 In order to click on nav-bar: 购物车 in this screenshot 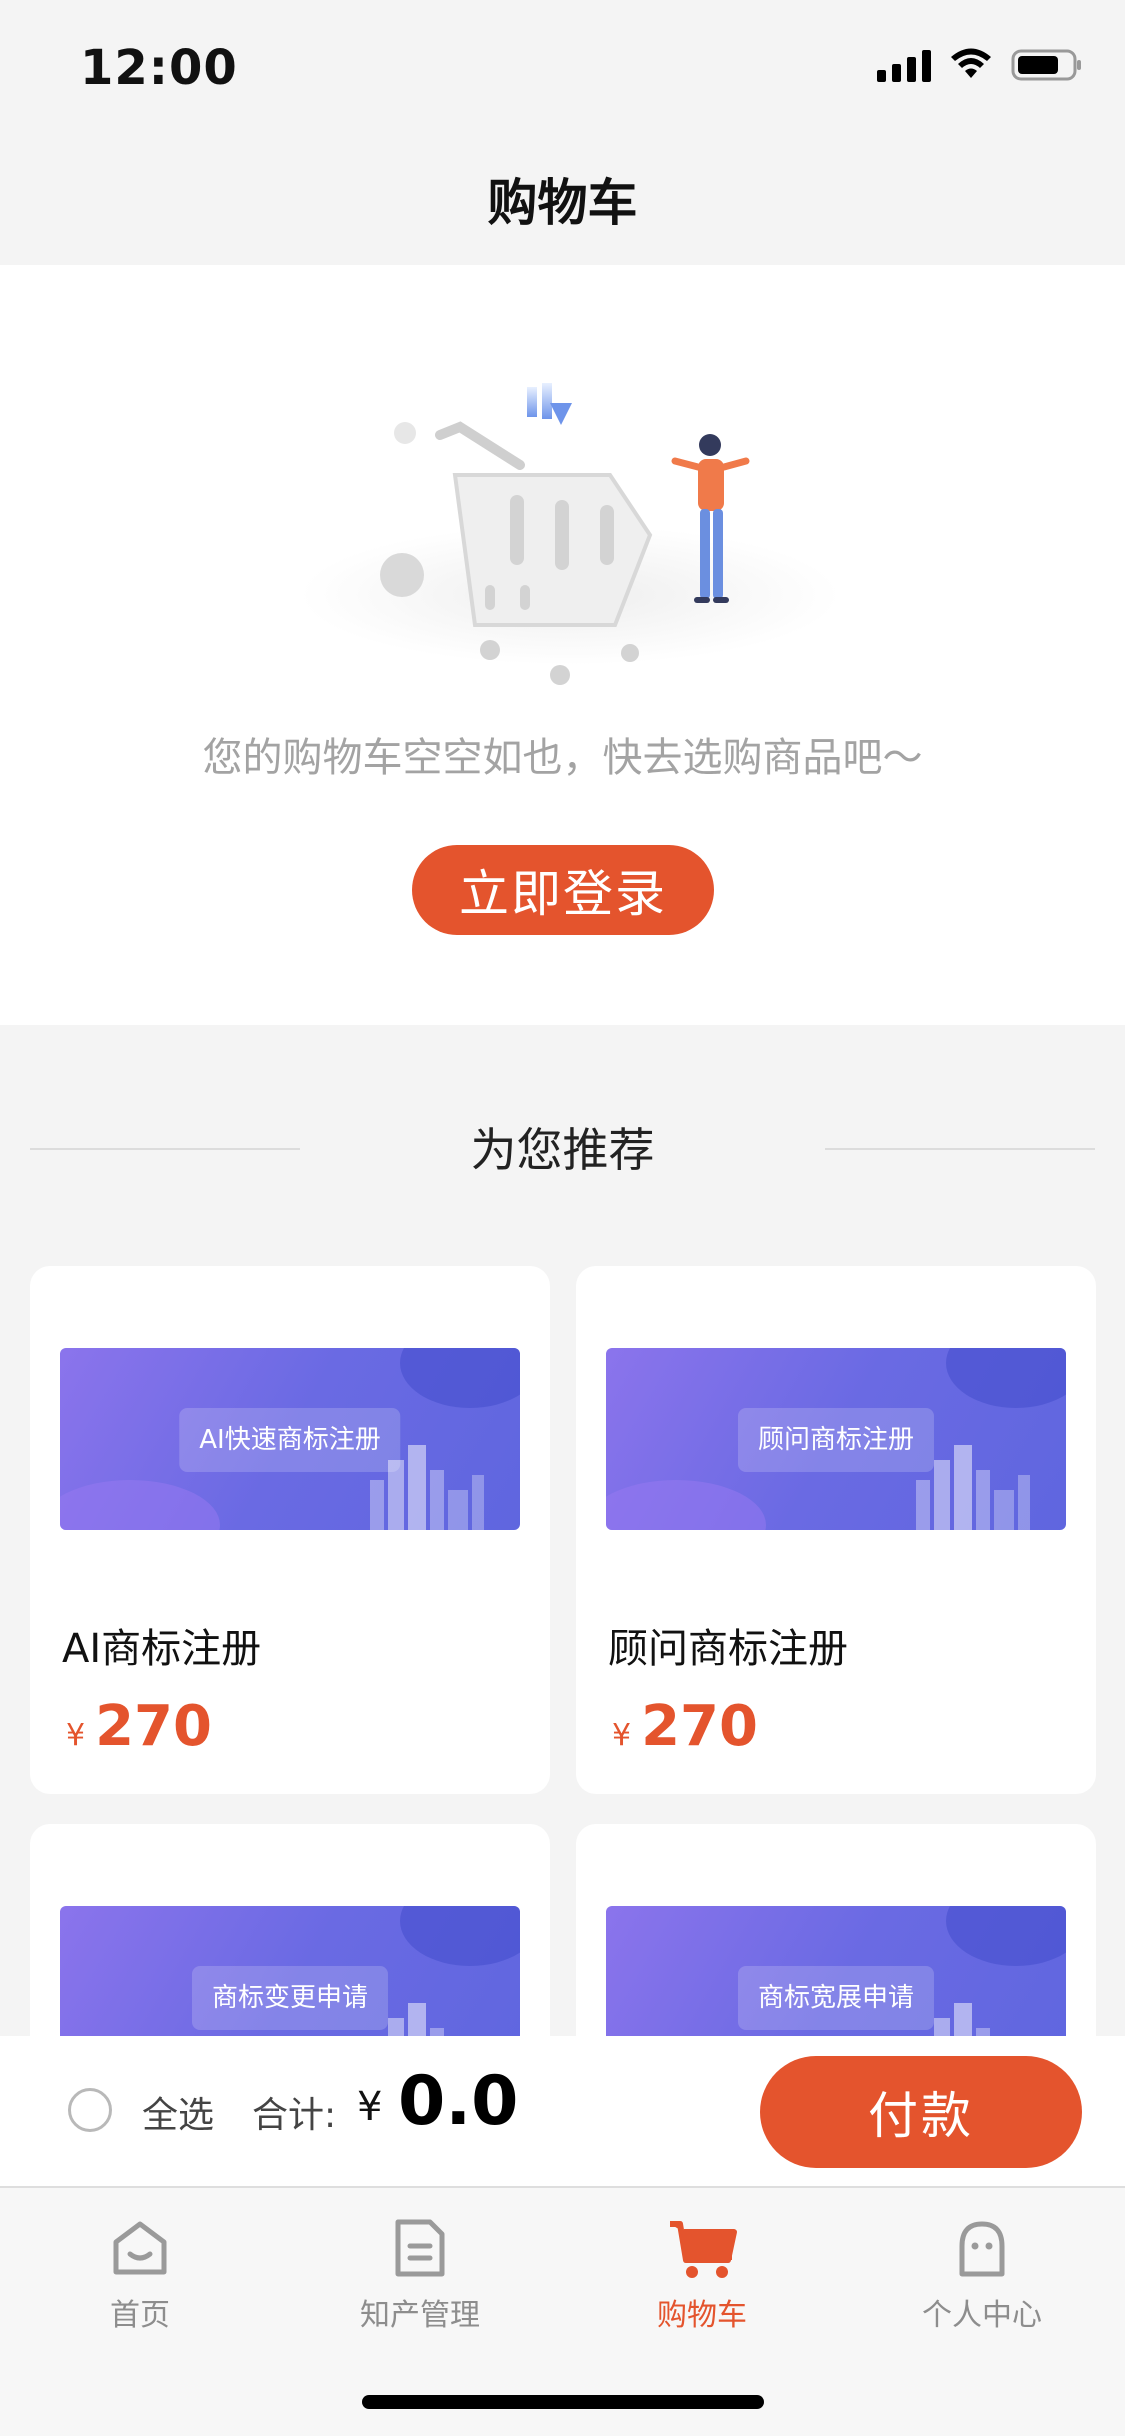, I will do `click(562, 200)`.